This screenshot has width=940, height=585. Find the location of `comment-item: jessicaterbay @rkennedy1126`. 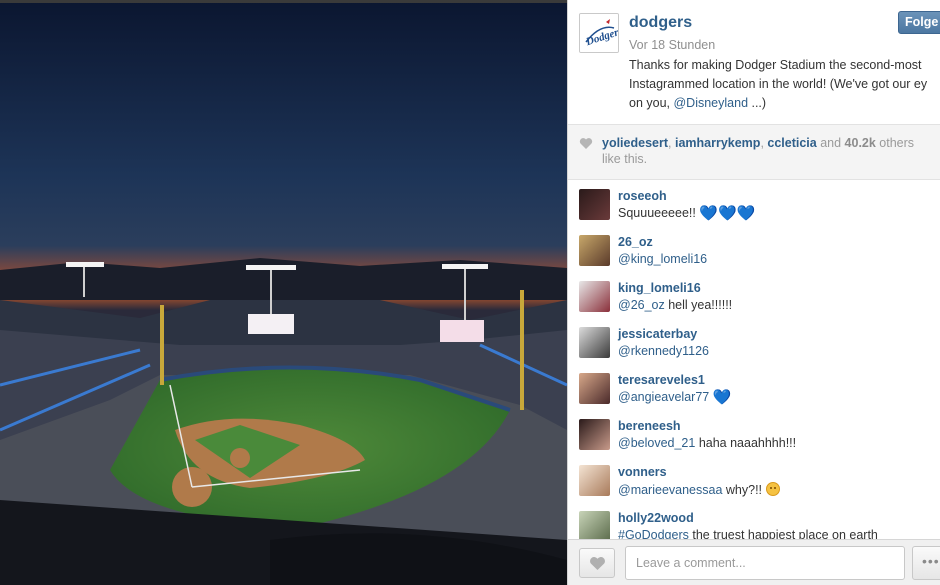

comment-item: jessicaterbay @rkennedy1126 is located at coordinates (754, 342).